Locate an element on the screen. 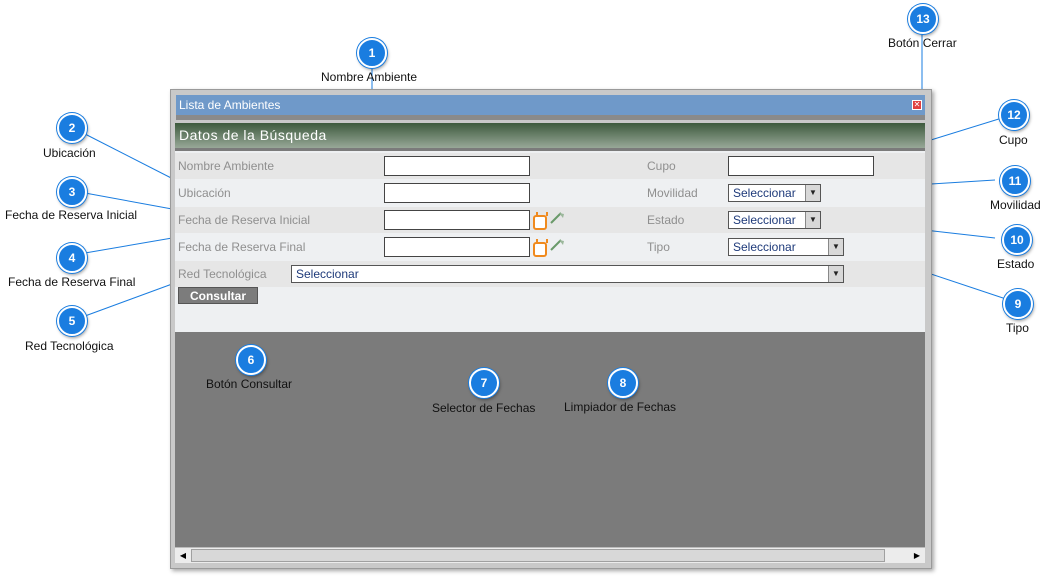 The width and height of the screenshot is (1045, 581). estado-label: Estado is located at coordinates (666, 220).